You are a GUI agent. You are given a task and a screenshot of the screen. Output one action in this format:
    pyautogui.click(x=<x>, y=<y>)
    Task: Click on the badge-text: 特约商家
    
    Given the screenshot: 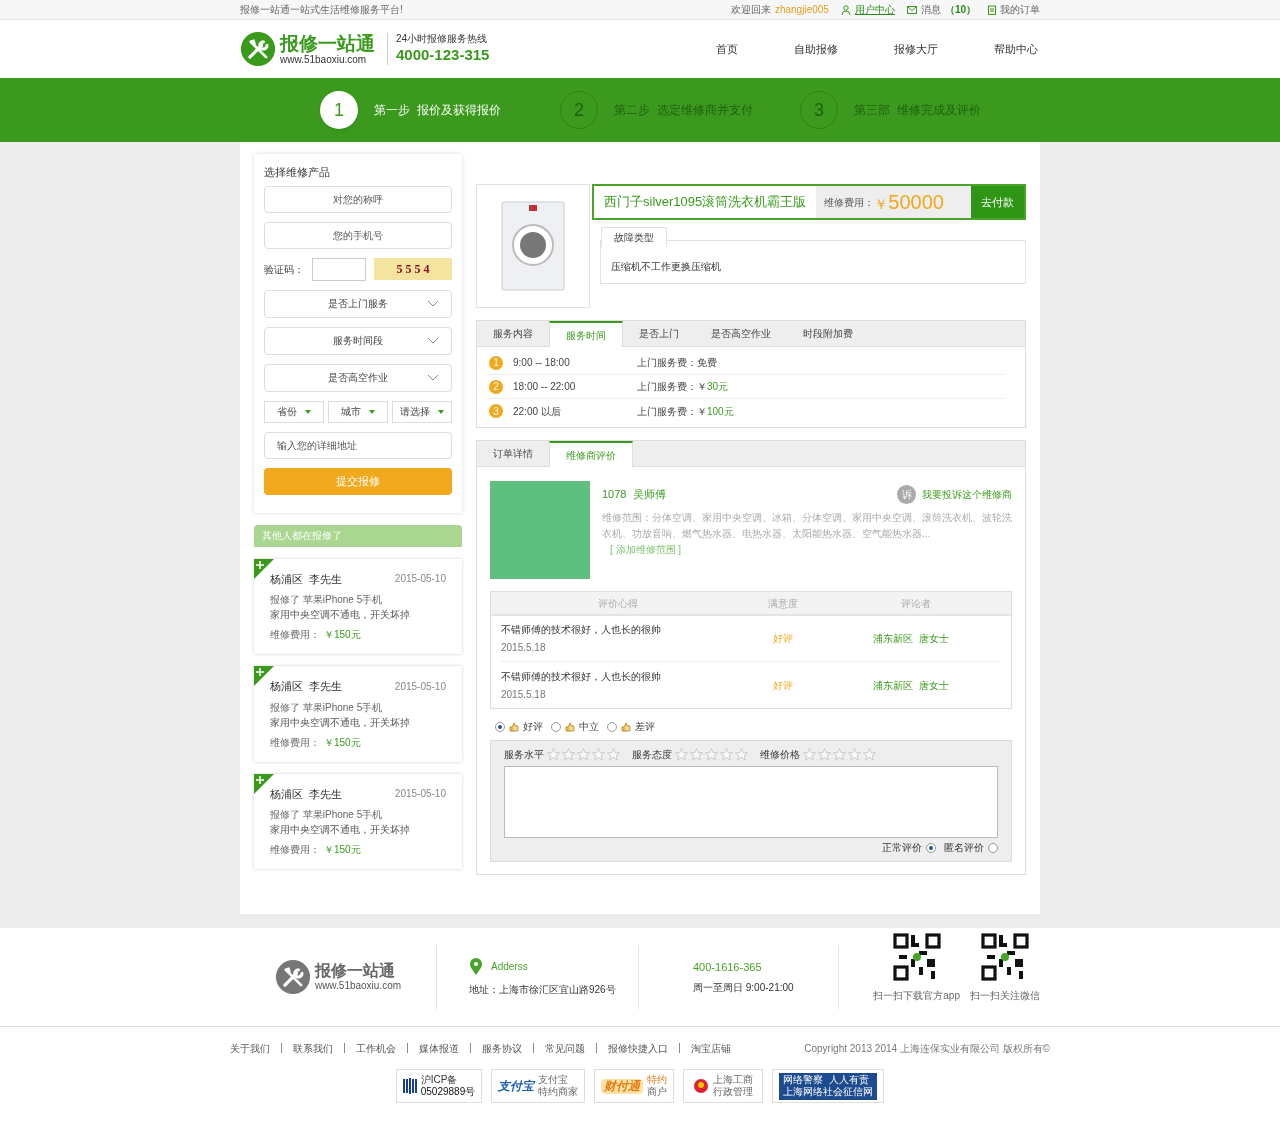 What is the action you would take?
    pyautogui.click(x=558, y=1092)
    